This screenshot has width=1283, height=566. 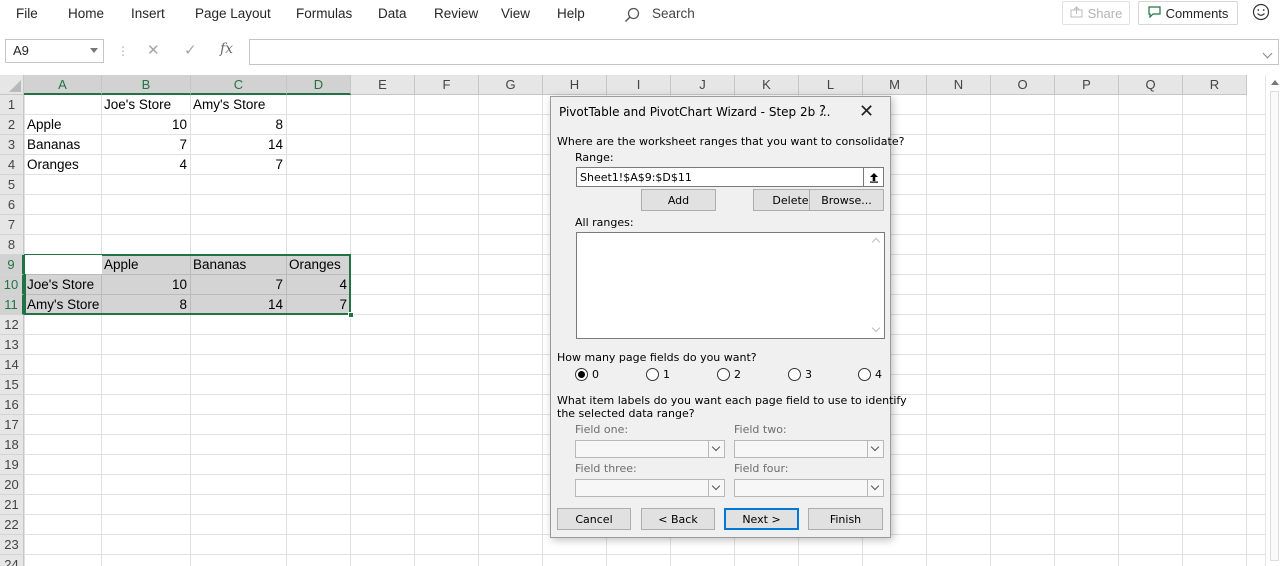 What do you see at coordinates (800, 374) in the screenshot?
I see `page-fields-radio-3: 3` at bounding box center [800, 374].